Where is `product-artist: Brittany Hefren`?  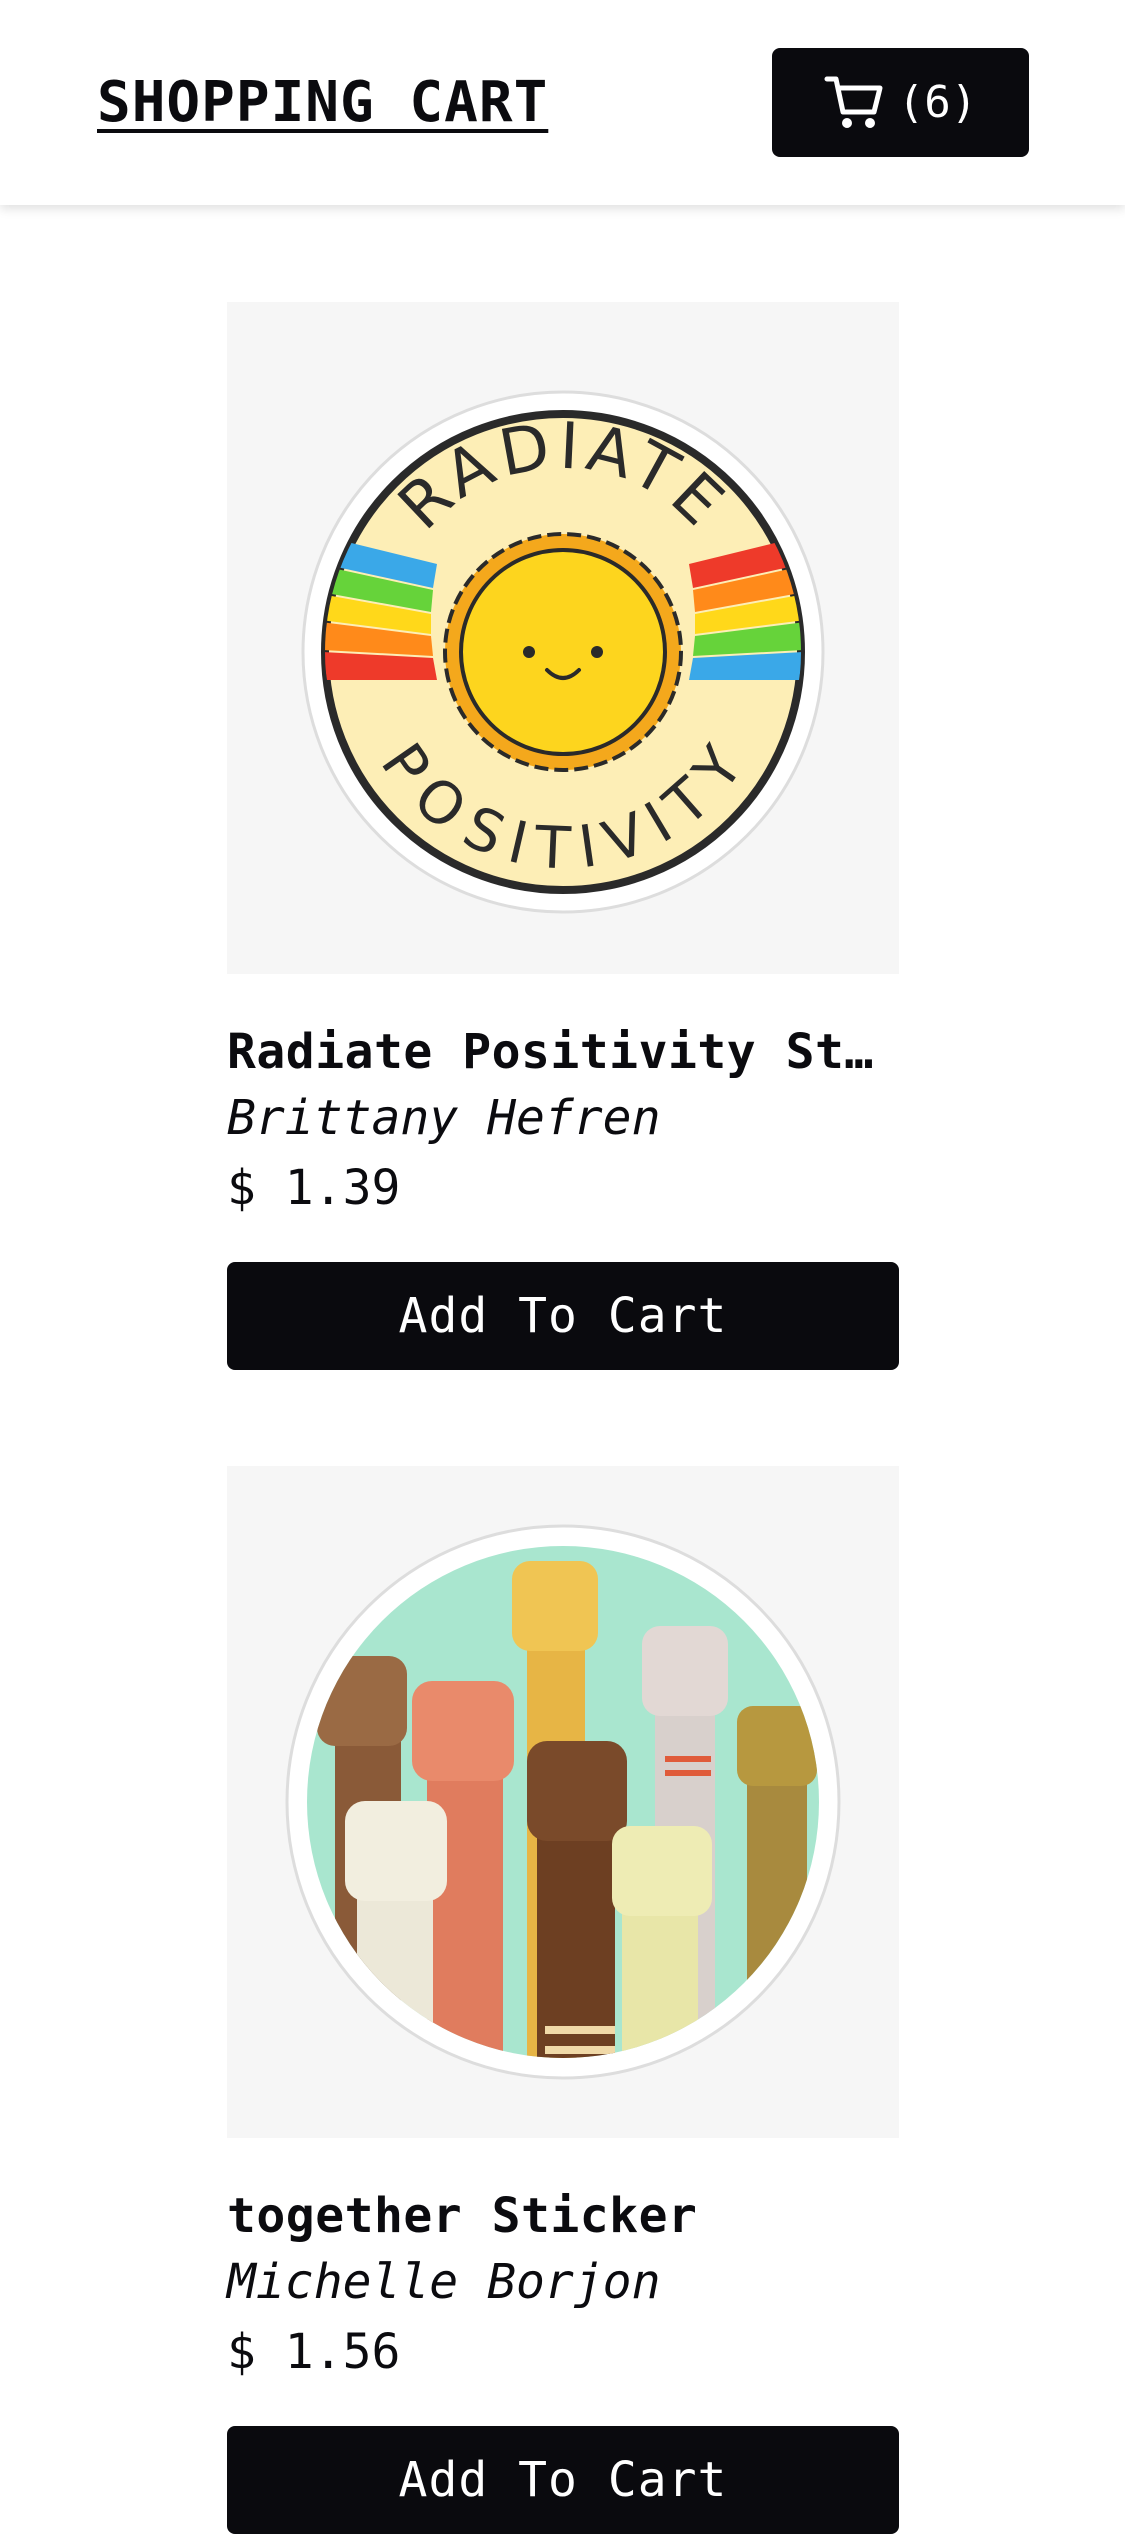
product-artist: Brittany Hefren is located at coordinates (444, 1118).